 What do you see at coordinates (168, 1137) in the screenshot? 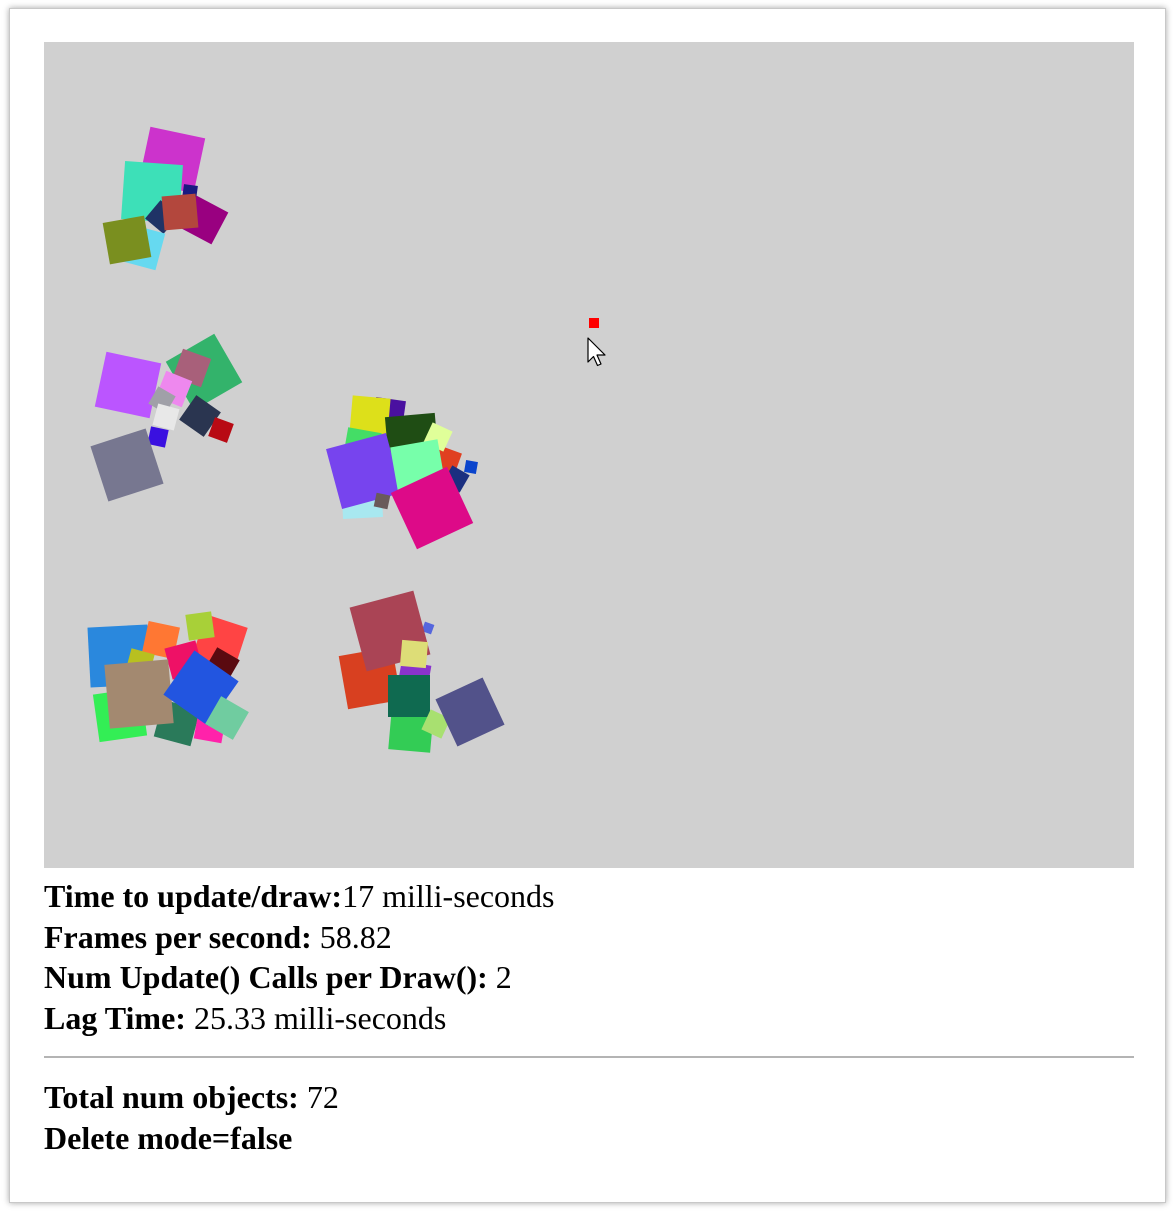
I see `delete-mode-label: Delete mode=false` at bounding box center [168, 1137].